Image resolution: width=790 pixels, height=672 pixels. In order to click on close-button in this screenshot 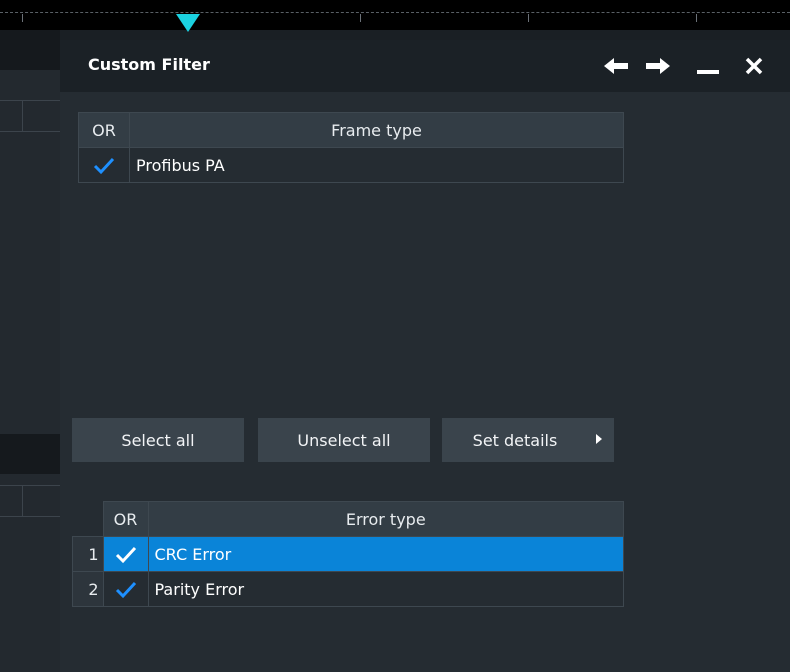, I will do `click(754, 66)`.